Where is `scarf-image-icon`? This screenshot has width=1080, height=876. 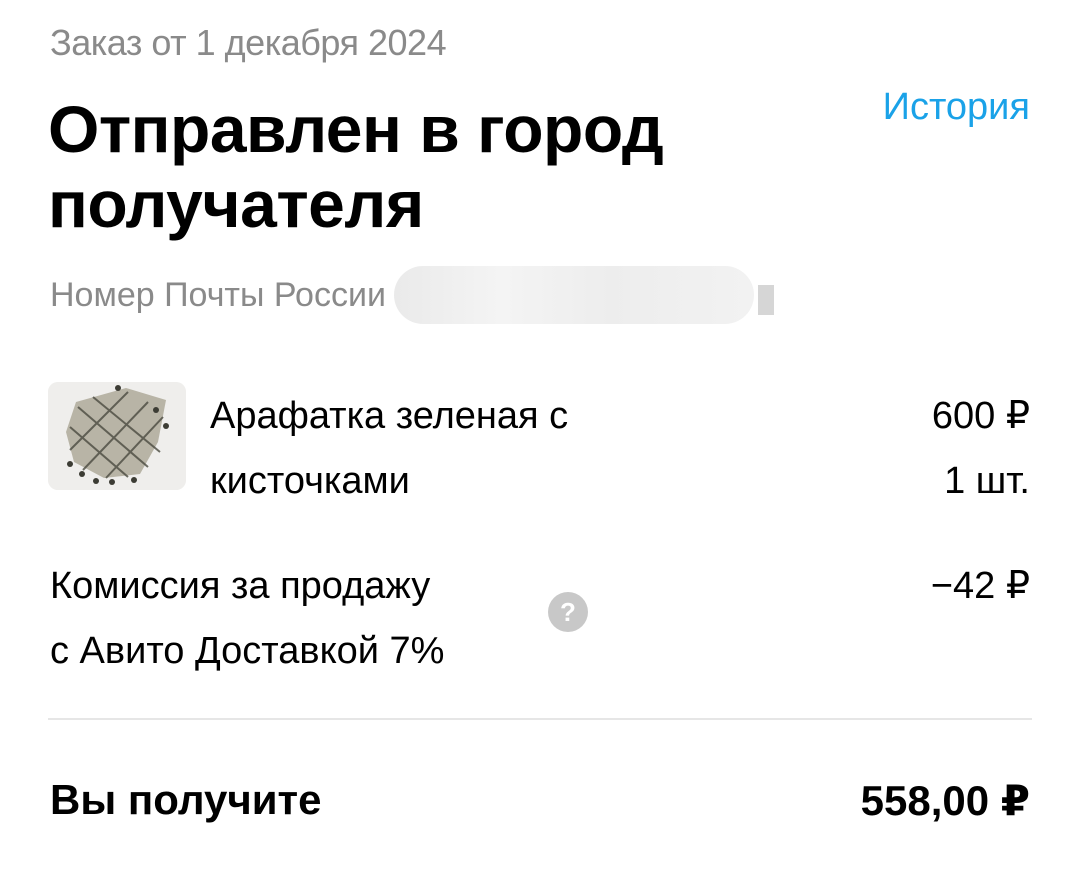
scarf-image-icon is located at coordinates (117, 436).